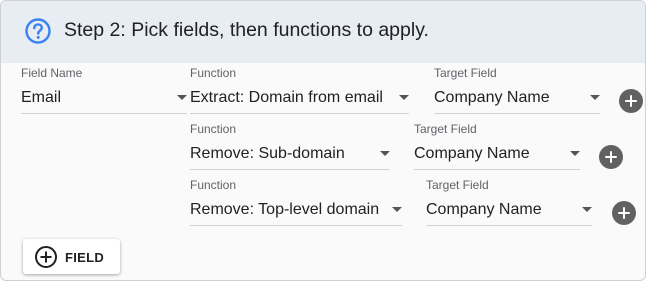 The width and height of the screenshot is (646, 281). What do you see at coordinates (267, 153) in the screenshot?
I see `function-value: Remove: Sub-domain` at bounding box center [267, 153].